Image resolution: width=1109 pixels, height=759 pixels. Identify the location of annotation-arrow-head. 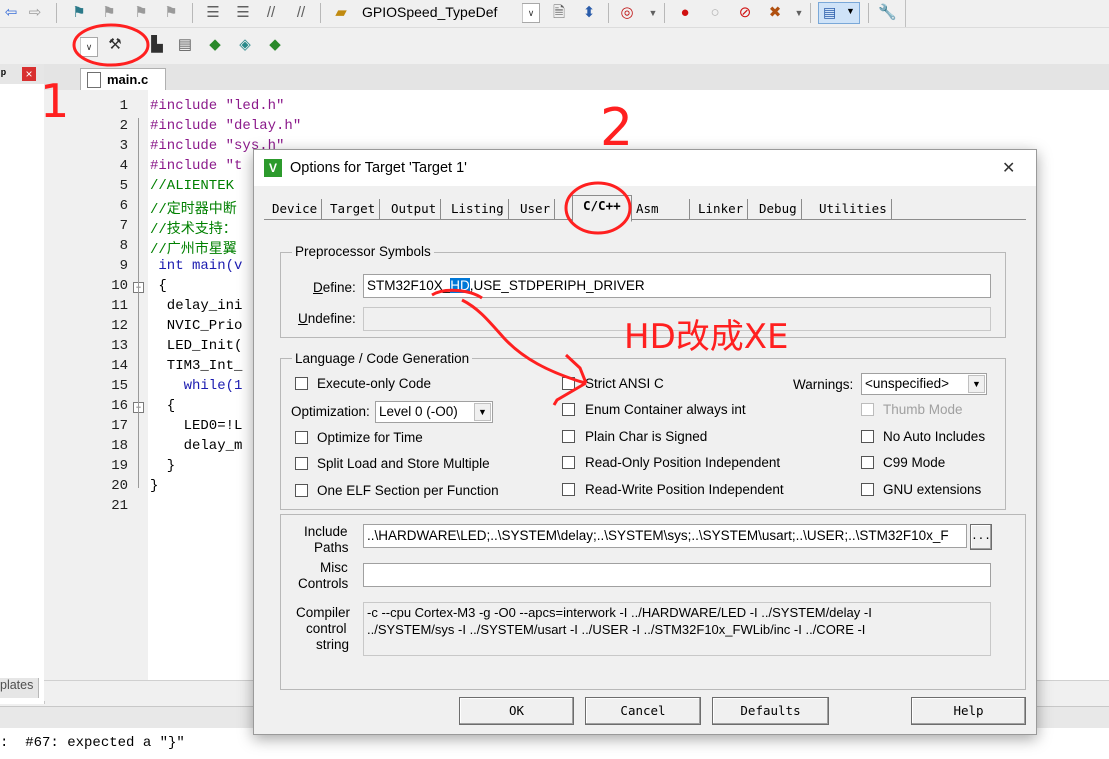
(570, 379).